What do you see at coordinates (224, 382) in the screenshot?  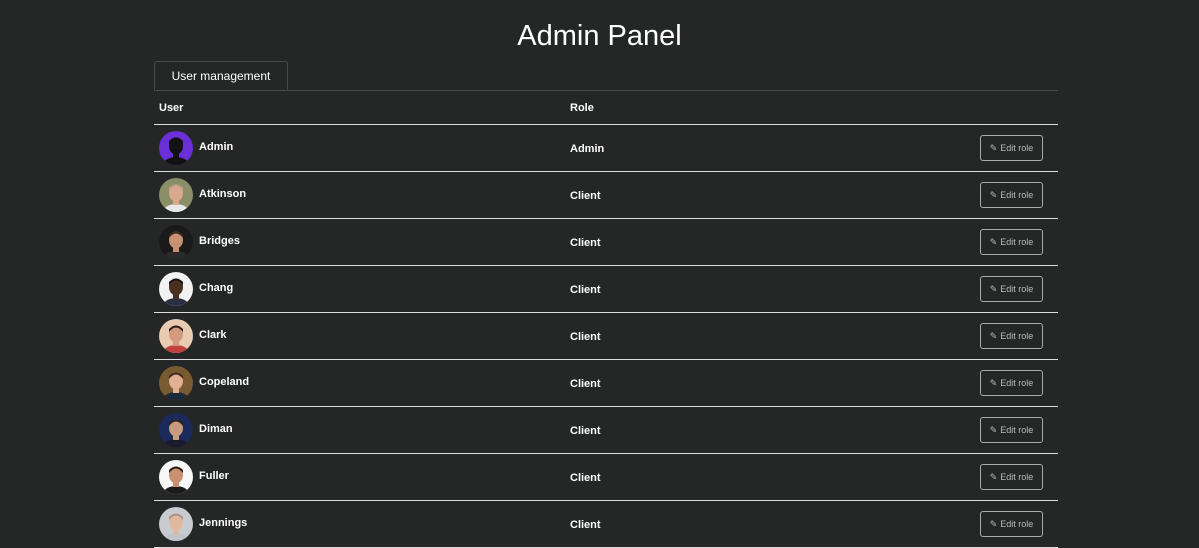 I see `user-name: Copeland` at bounding box center [224, 382].